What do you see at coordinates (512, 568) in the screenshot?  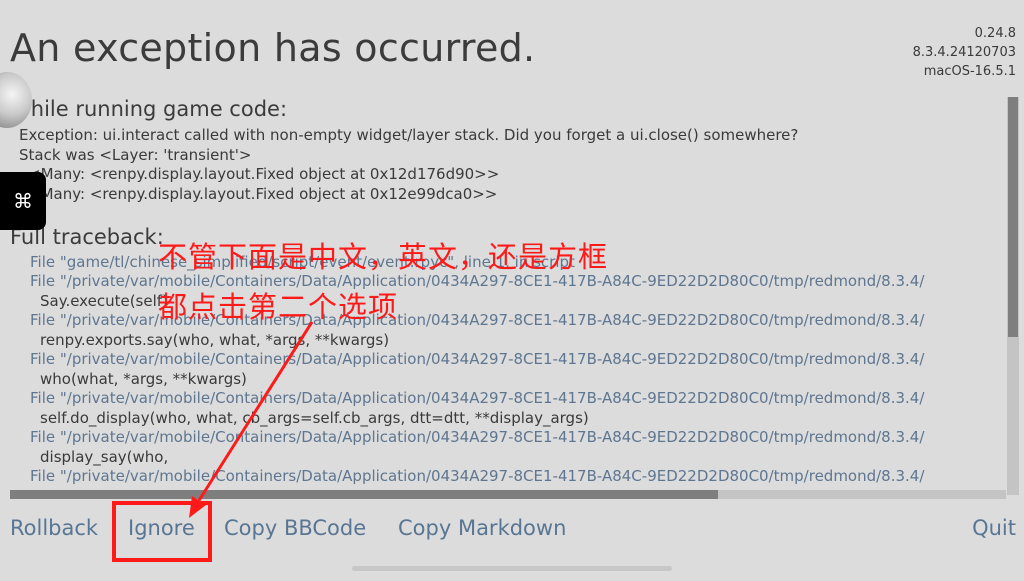 I see `home-indicator` at bounding box center [512, 568].